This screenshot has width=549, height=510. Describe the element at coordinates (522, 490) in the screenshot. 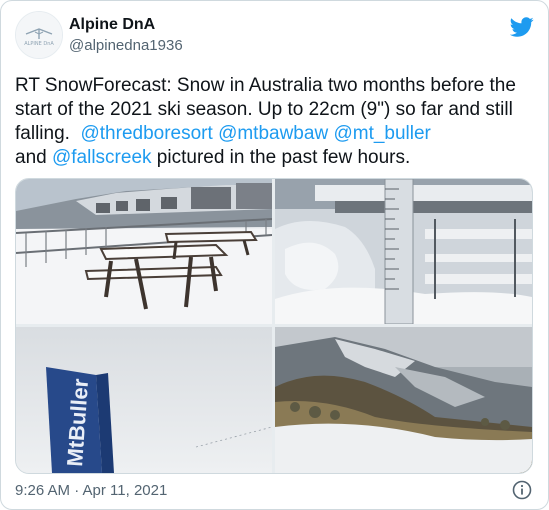

I see `info-circle-icon` at that location.